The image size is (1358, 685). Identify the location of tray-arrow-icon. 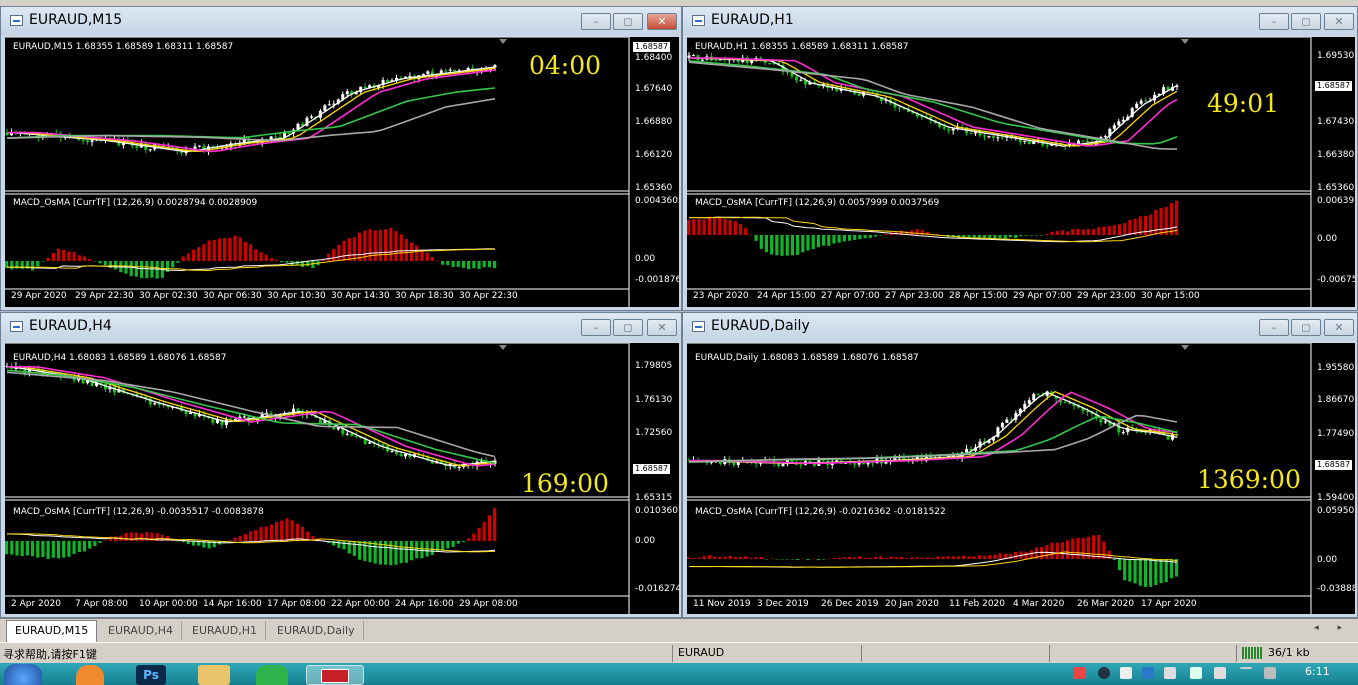
(1246, 674).